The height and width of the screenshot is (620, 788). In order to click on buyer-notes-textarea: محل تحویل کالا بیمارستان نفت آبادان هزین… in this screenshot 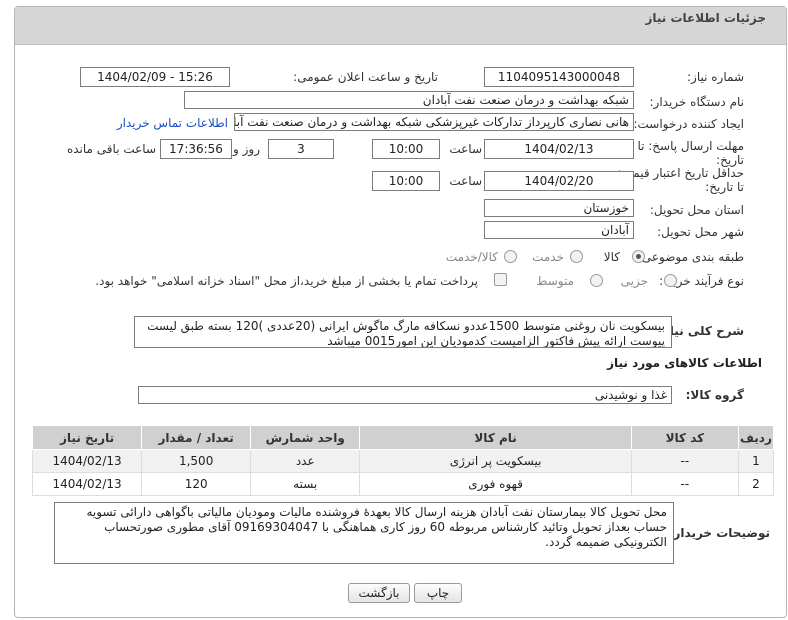, I will do `click(364, 533)`.